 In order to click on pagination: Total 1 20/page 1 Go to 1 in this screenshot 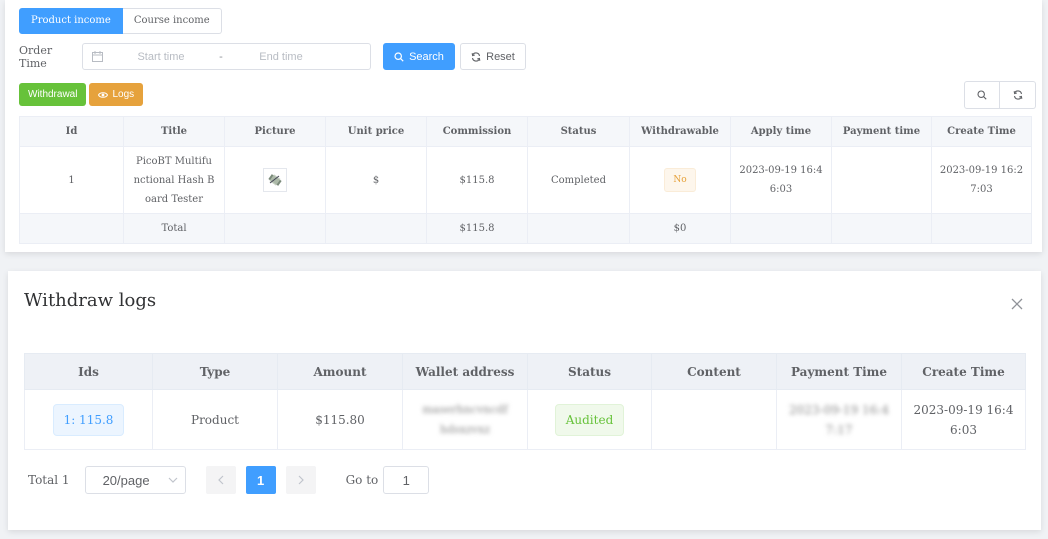, I will do `click(229, 480)`.